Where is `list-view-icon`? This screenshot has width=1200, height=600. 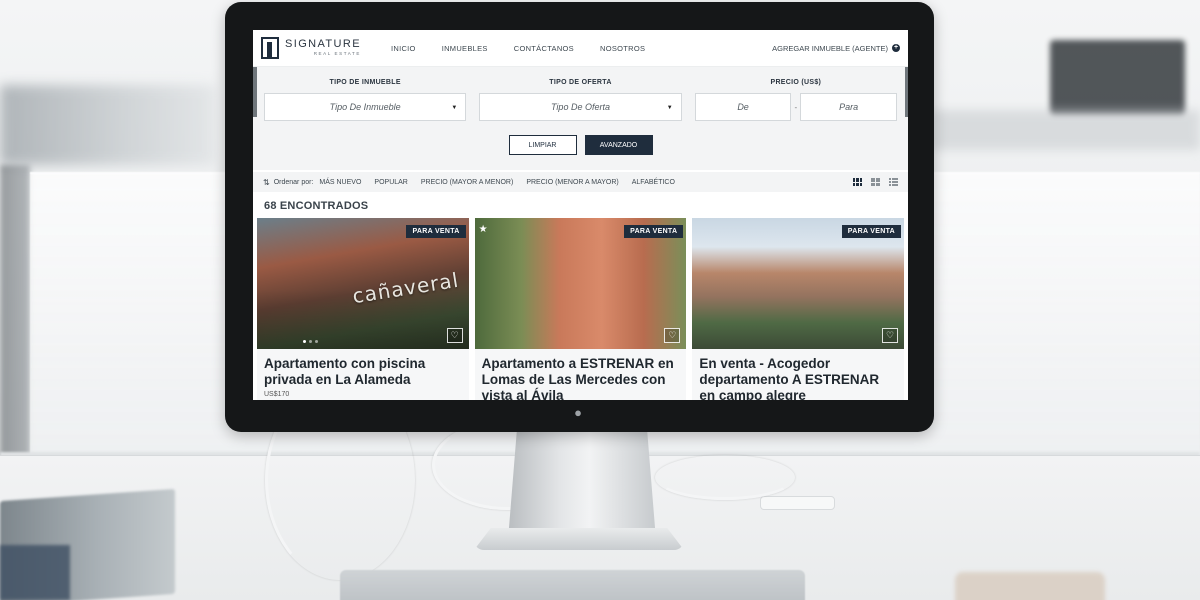
list-view-icon is located at coordinates (893, 182).